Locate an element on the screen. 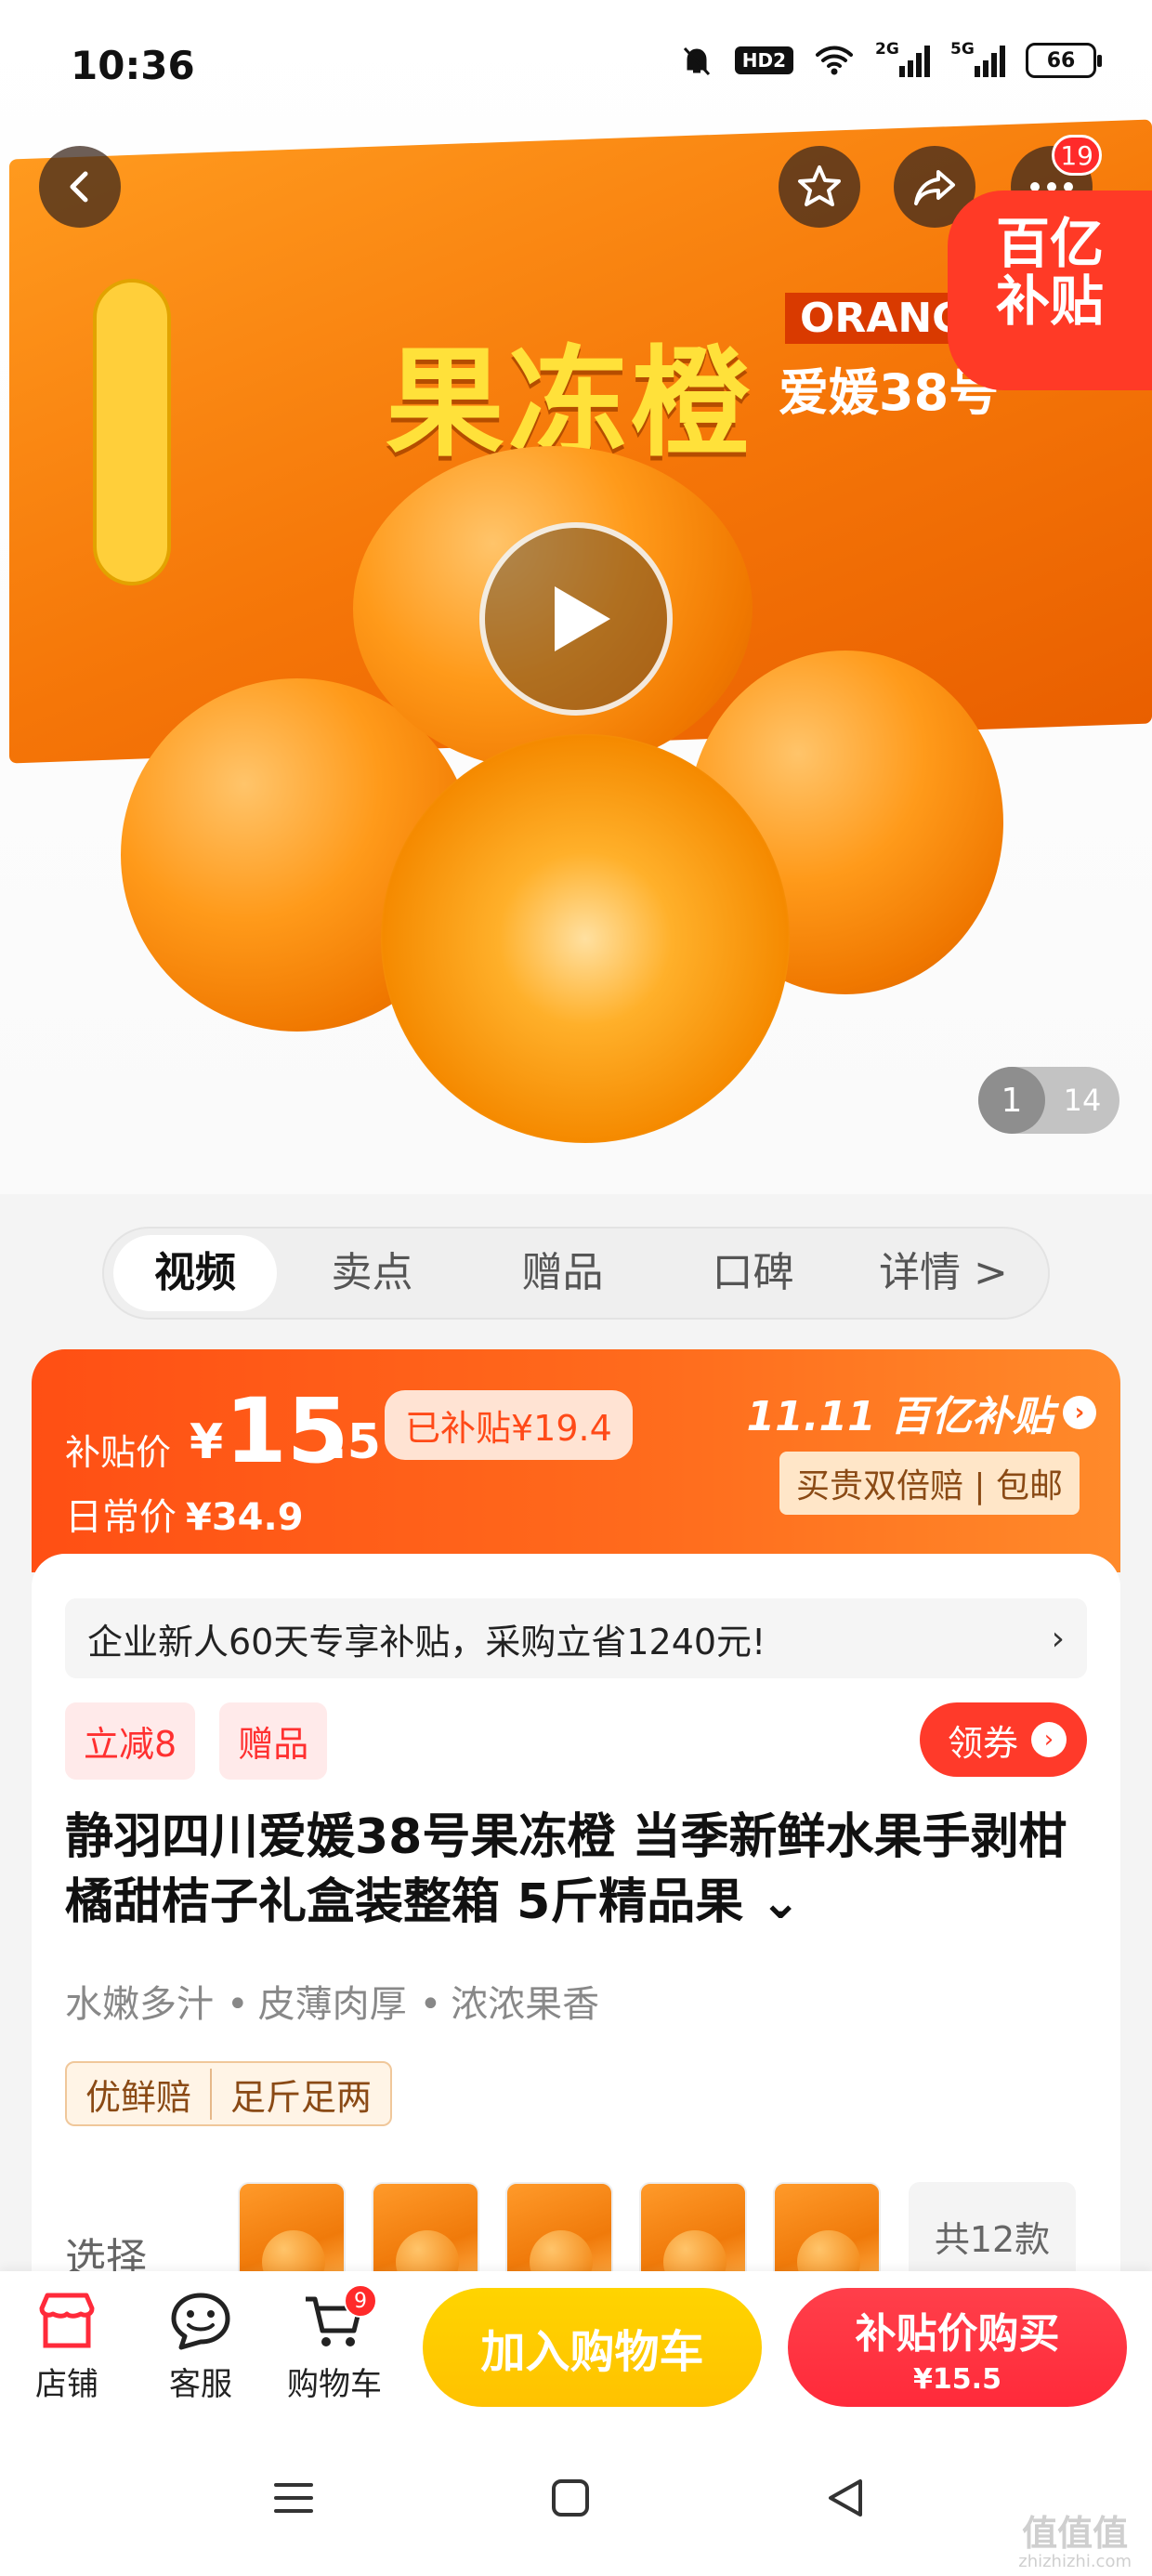 Image resolution: width=1152 pixels, height=2576 pixels. chevron-left-icon is located at coordinates (79, 187).